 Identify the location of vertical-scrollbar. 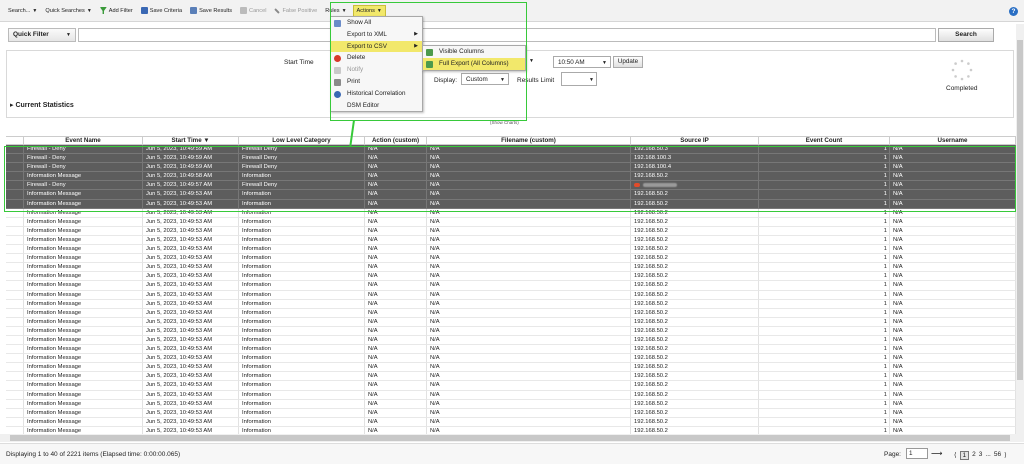
(1020, 232).